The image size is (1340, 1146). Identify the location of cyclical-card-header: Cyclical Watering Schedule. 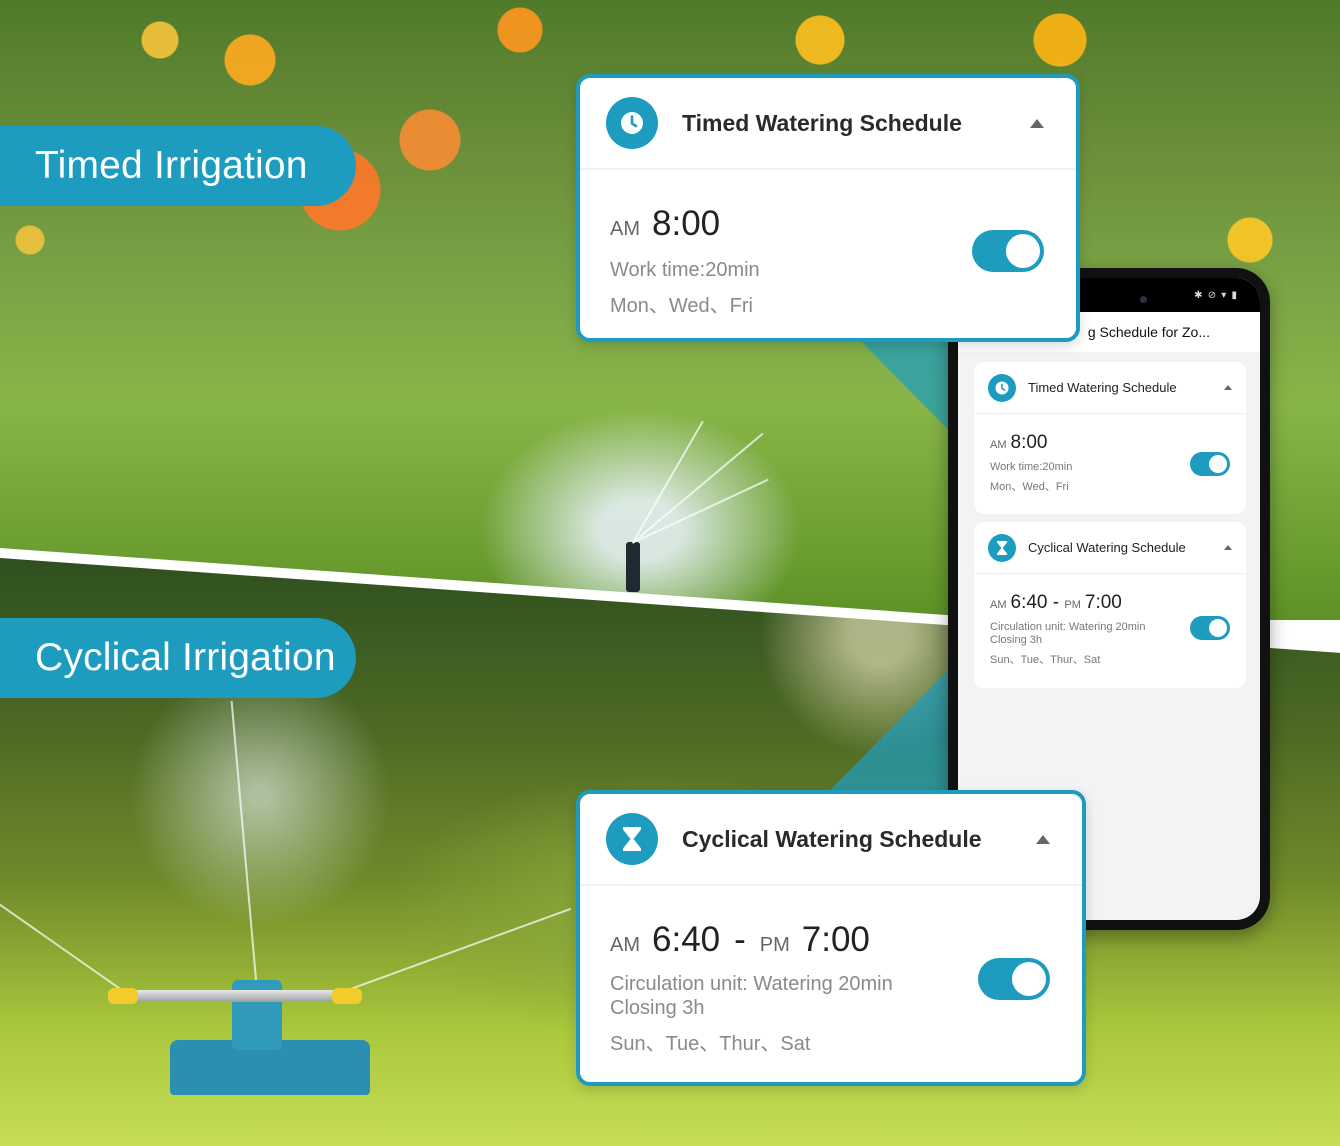
(831, 840).